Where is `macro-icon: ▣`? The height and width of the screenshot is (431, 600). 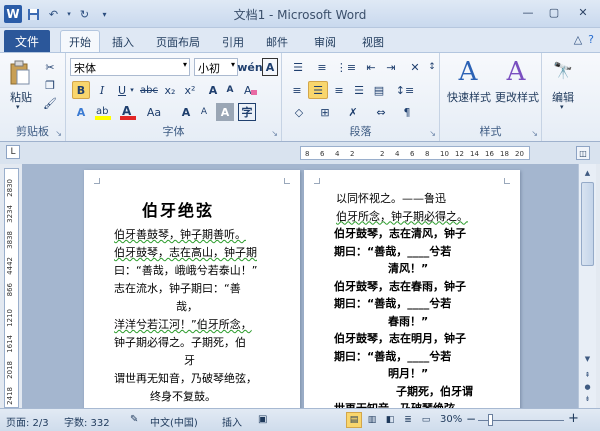
macro-icon: ▣ is located at coordinates (262, 419).